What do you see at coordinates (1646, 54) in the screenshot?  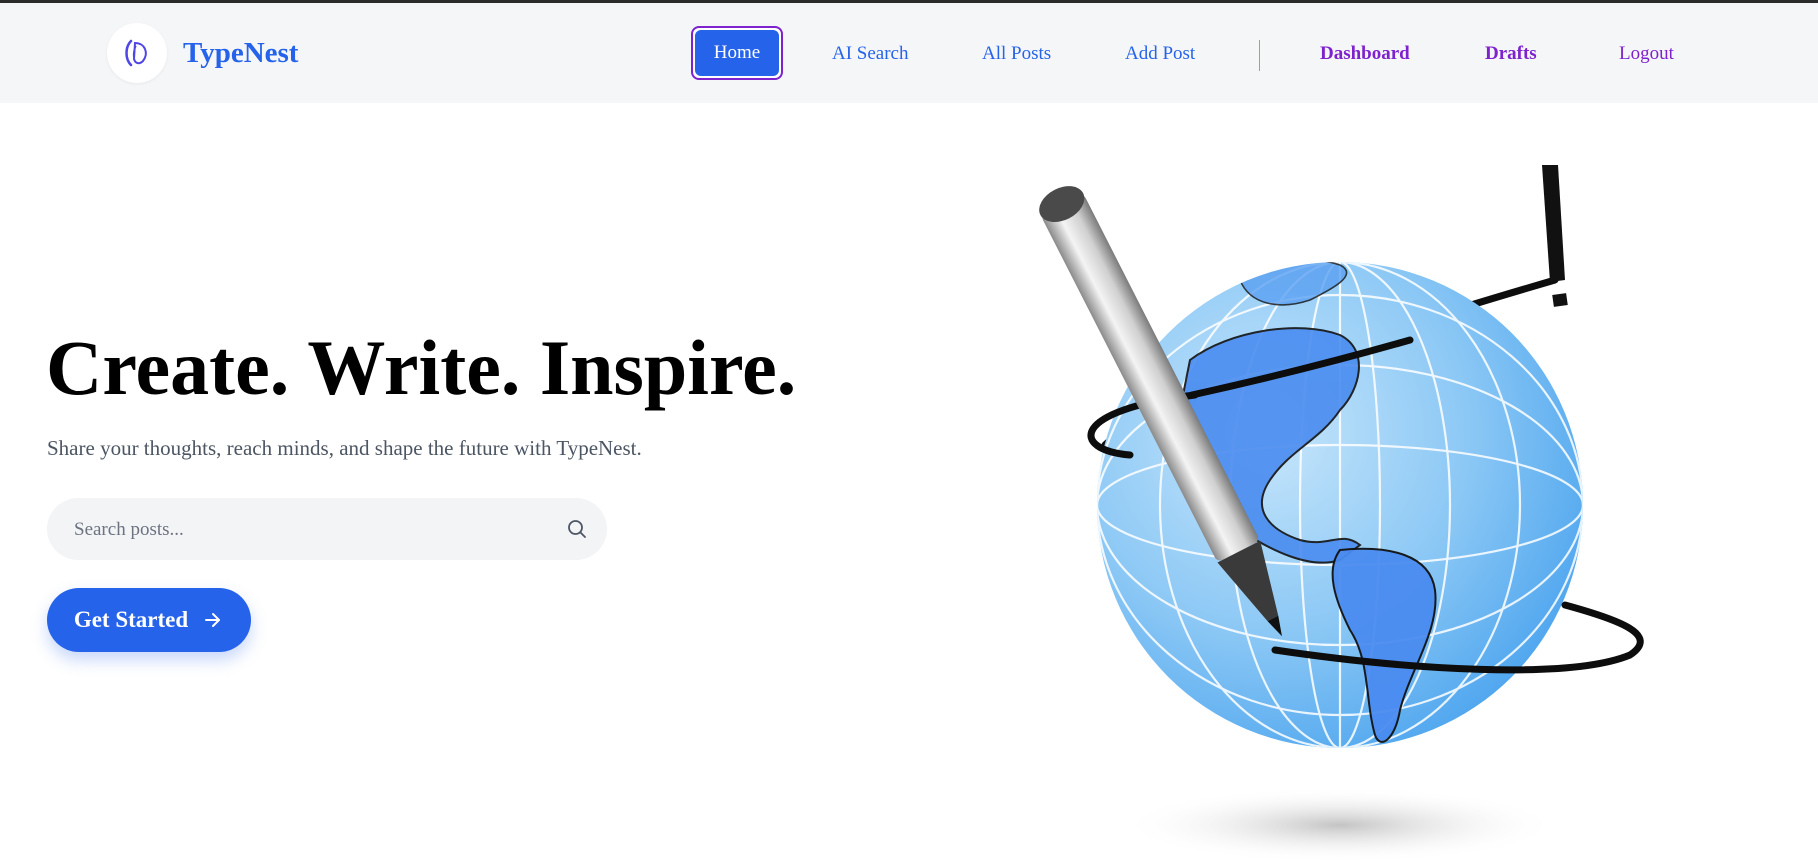 I see `nav-logout: Logout` at bounding box center [1646, 54].